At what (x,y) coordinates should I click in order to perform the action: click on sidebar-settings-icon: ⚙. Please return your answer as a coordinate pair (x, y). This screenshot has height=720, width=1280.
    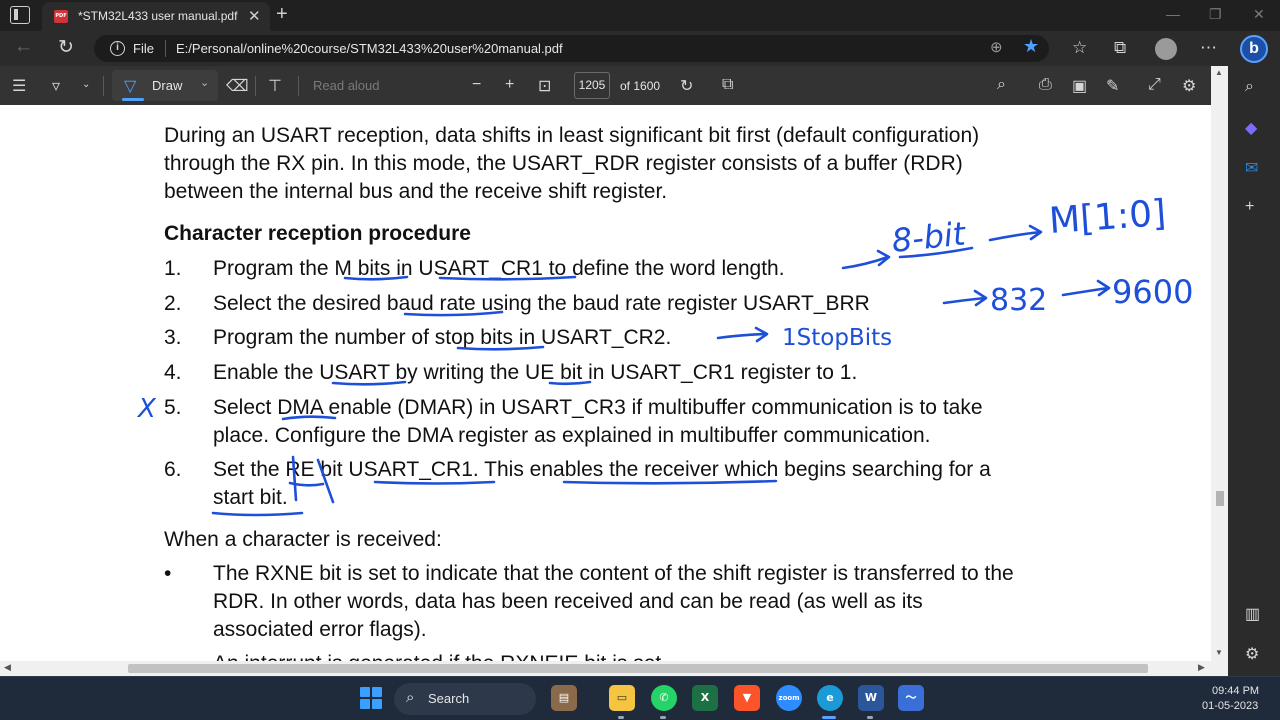
    Looking at the image, I should click on (1252, 654).